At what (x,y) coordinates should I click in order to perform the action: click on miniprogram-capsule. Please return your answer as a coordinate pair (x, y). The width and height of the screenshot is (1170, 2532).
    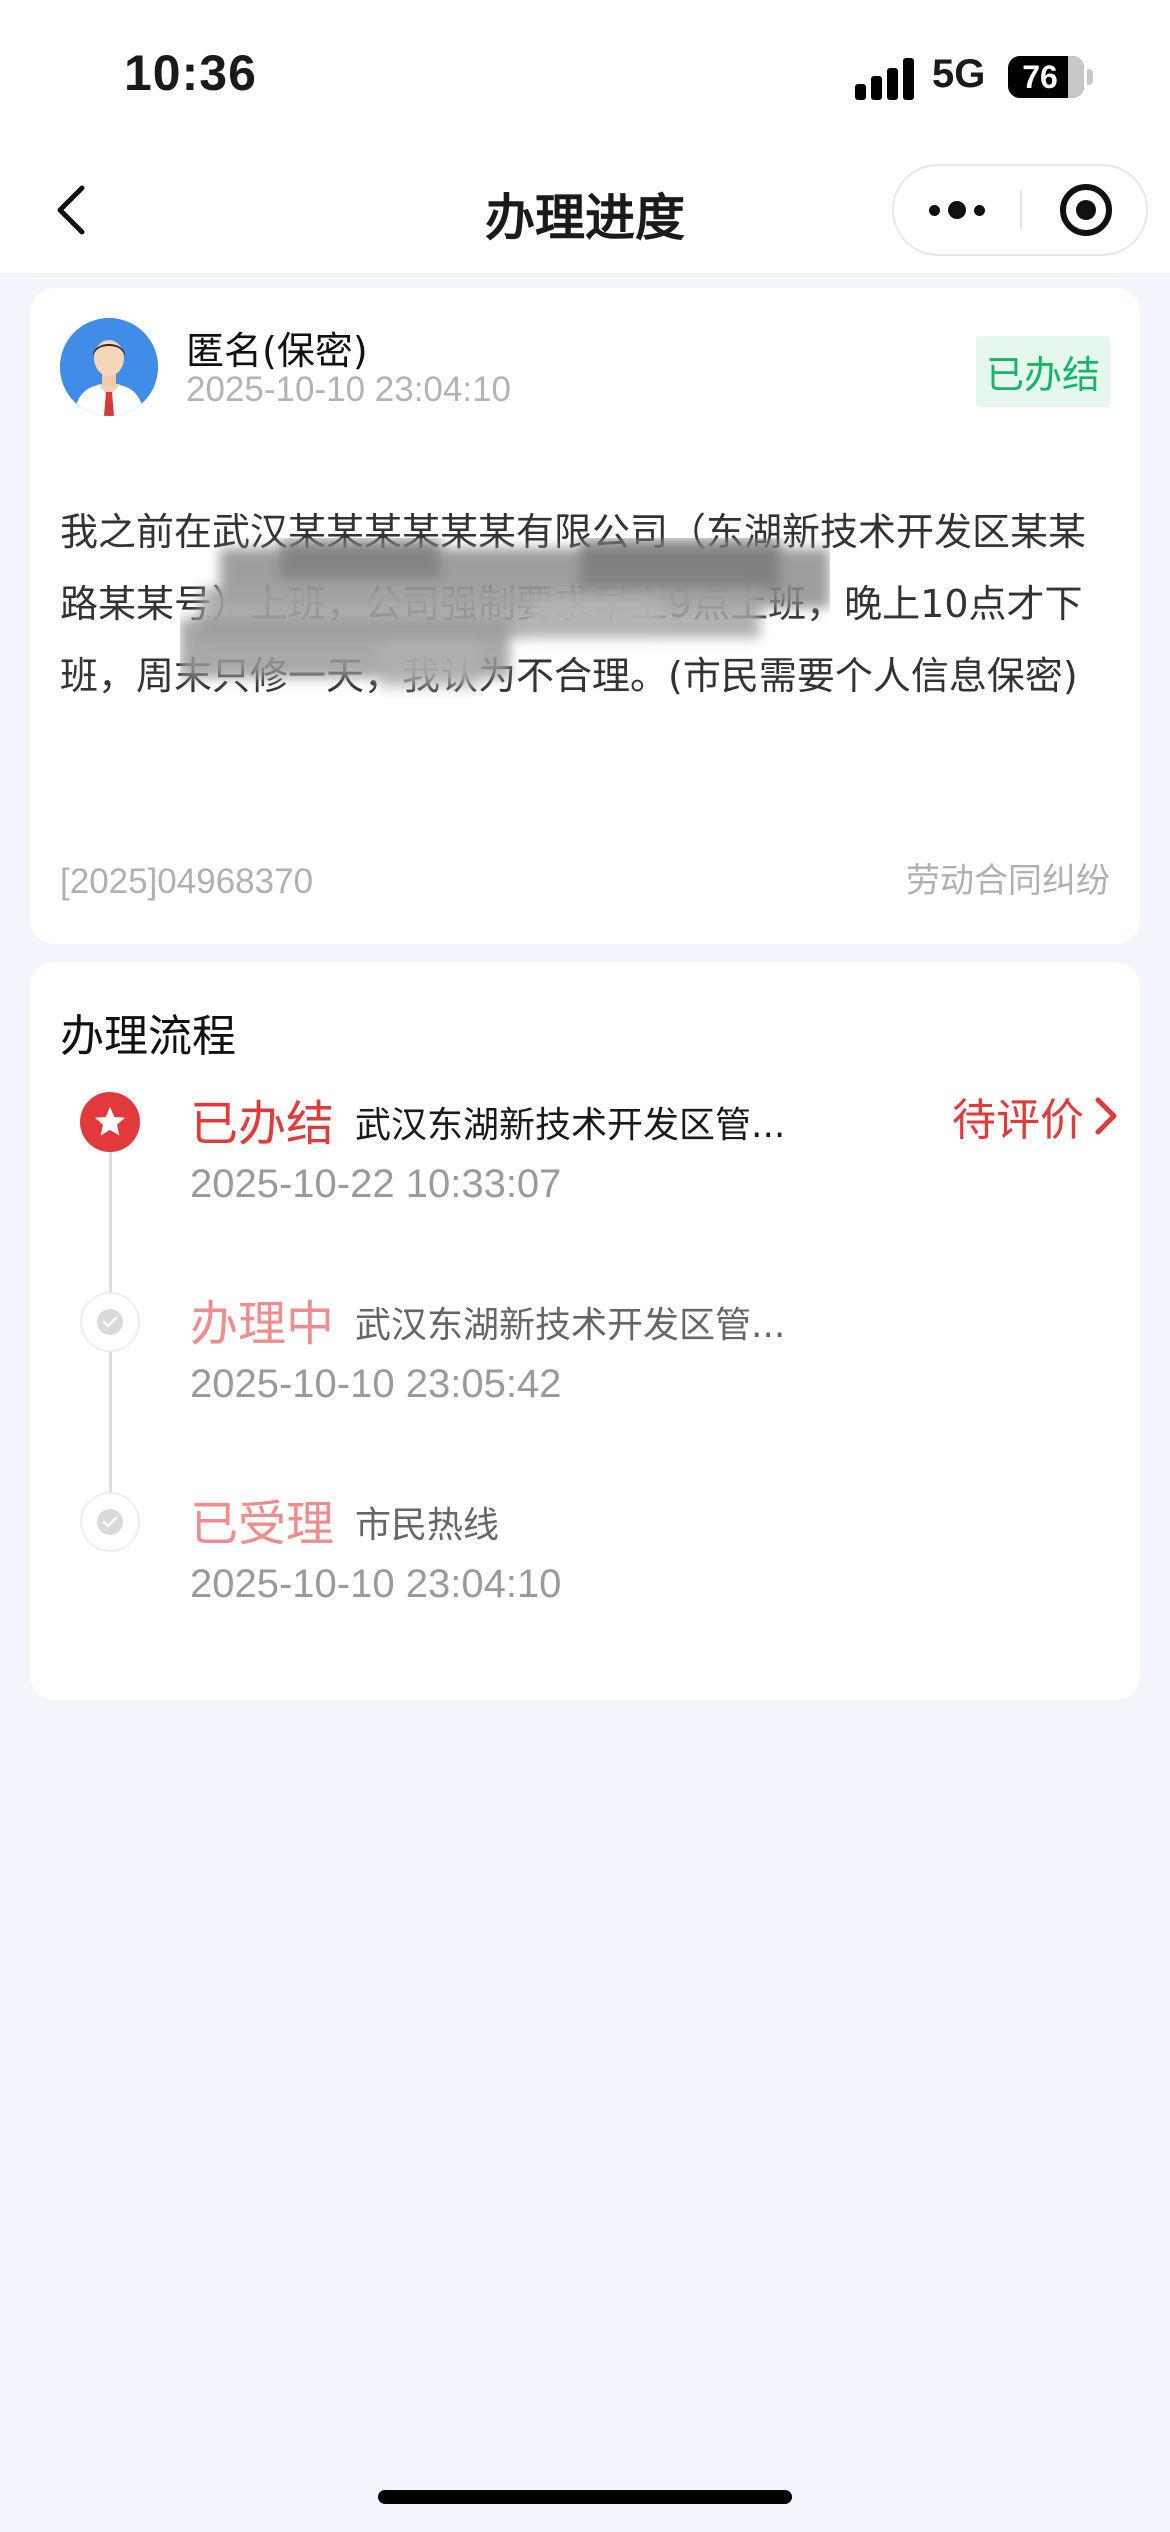
    Looking at the image, I should click on (1020, 210).